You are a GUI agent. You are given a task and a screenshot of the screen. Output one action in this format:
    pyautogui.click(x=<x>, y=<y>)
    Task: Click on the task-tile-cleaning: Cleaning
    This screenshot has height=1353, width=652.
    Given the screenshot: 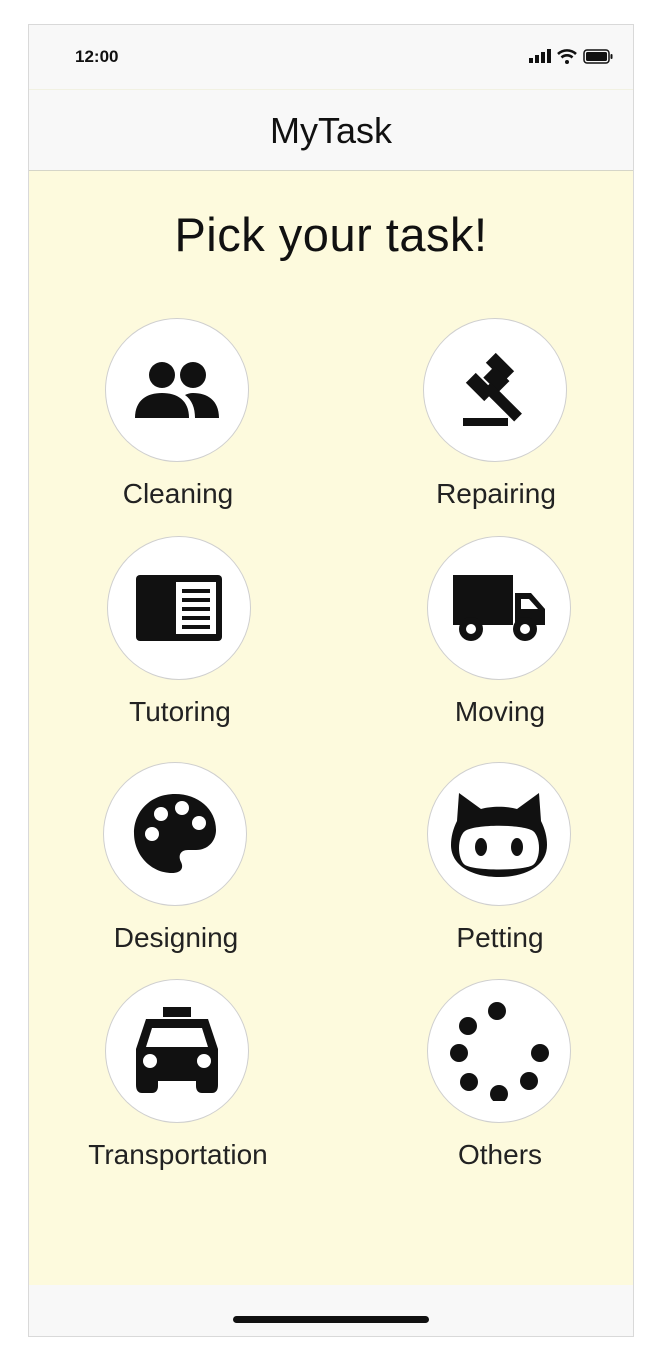 What is the action you would take?
    pyautogui.click(x=178, y=418)
    